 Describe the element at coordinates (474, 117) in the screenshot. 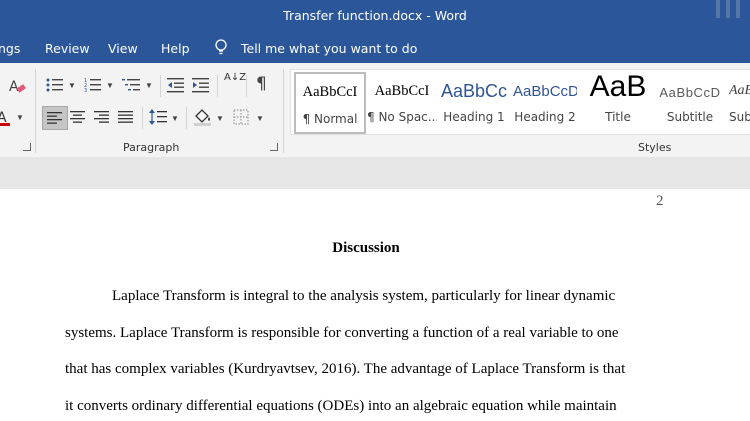

I see `style-name: Heading 1` at that location.